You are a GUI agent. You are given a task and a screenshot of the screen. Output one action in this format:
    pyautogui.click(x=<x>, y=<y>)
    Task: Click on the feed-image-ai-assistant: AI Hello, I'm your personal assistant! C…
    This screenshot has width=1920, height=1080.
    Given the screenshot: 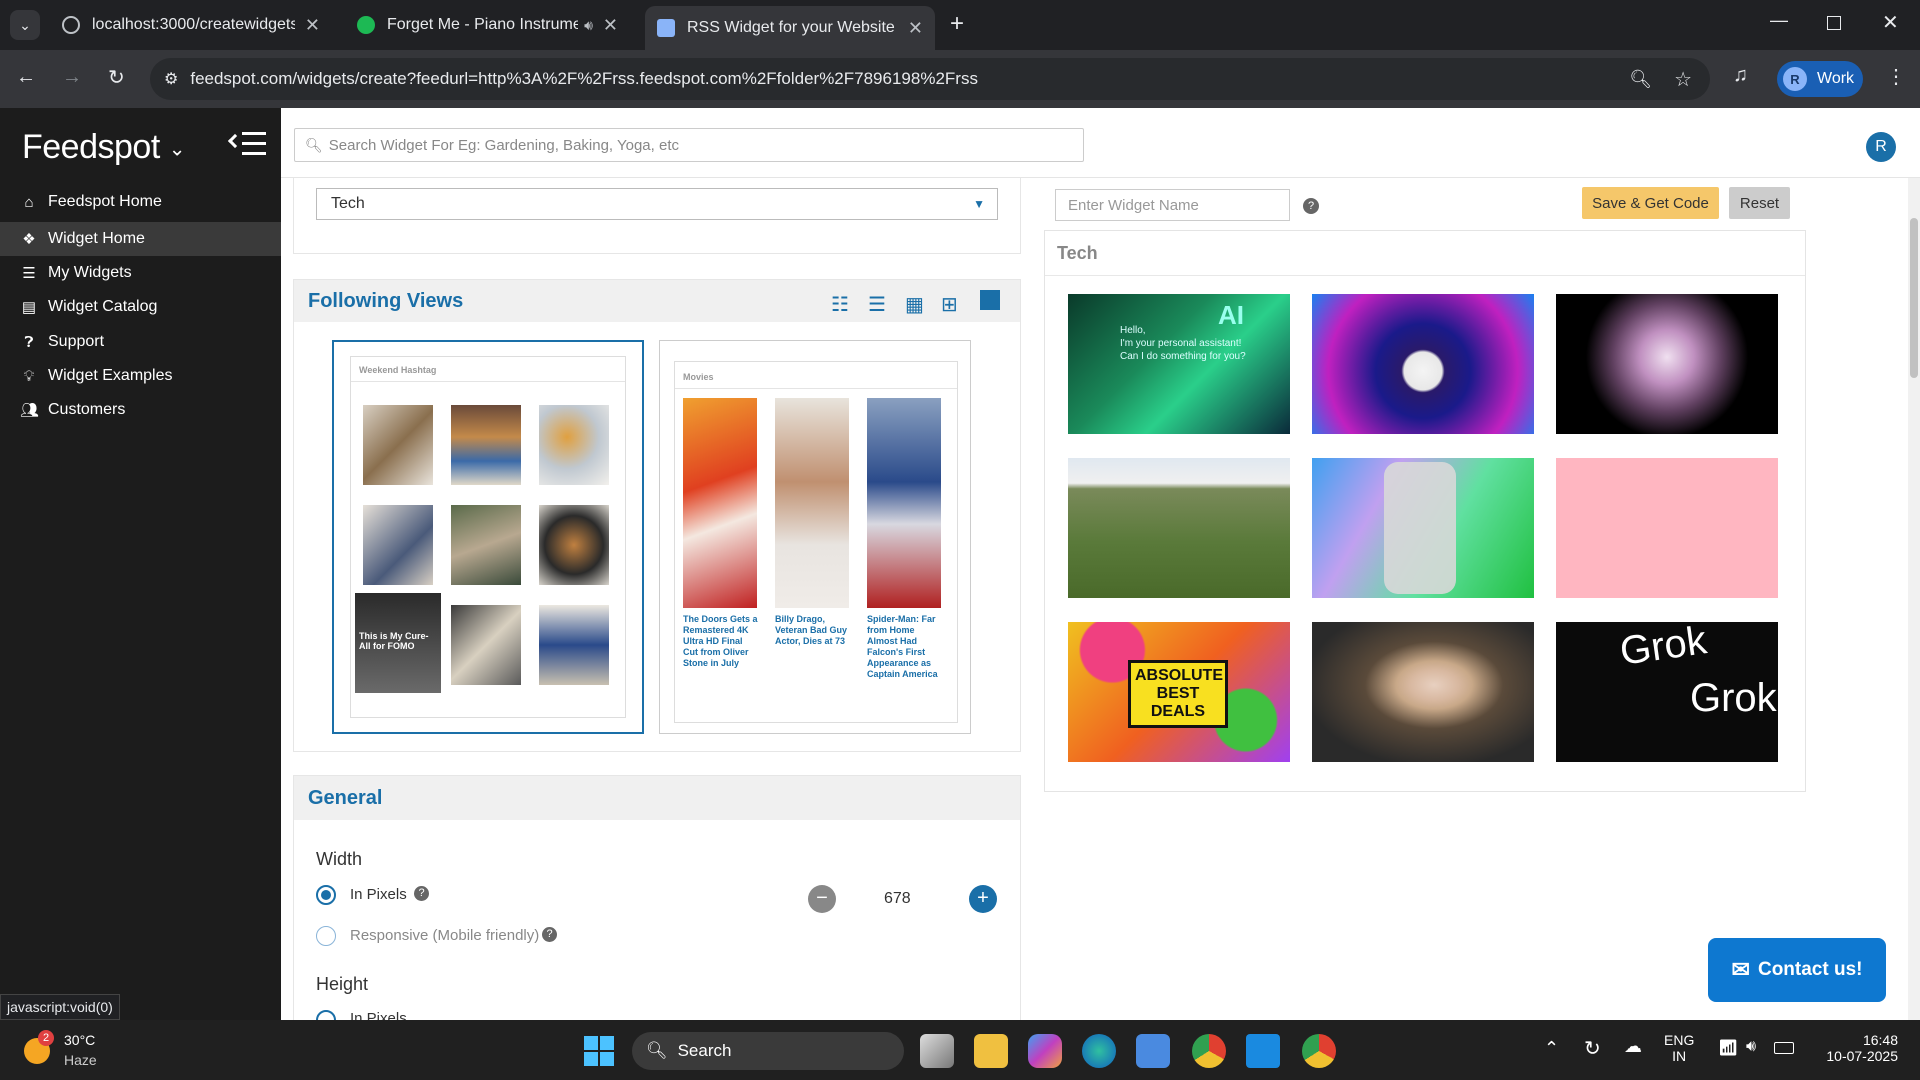 What is the action you would take?
    pyautogui.click(x=1179, y=364)
    